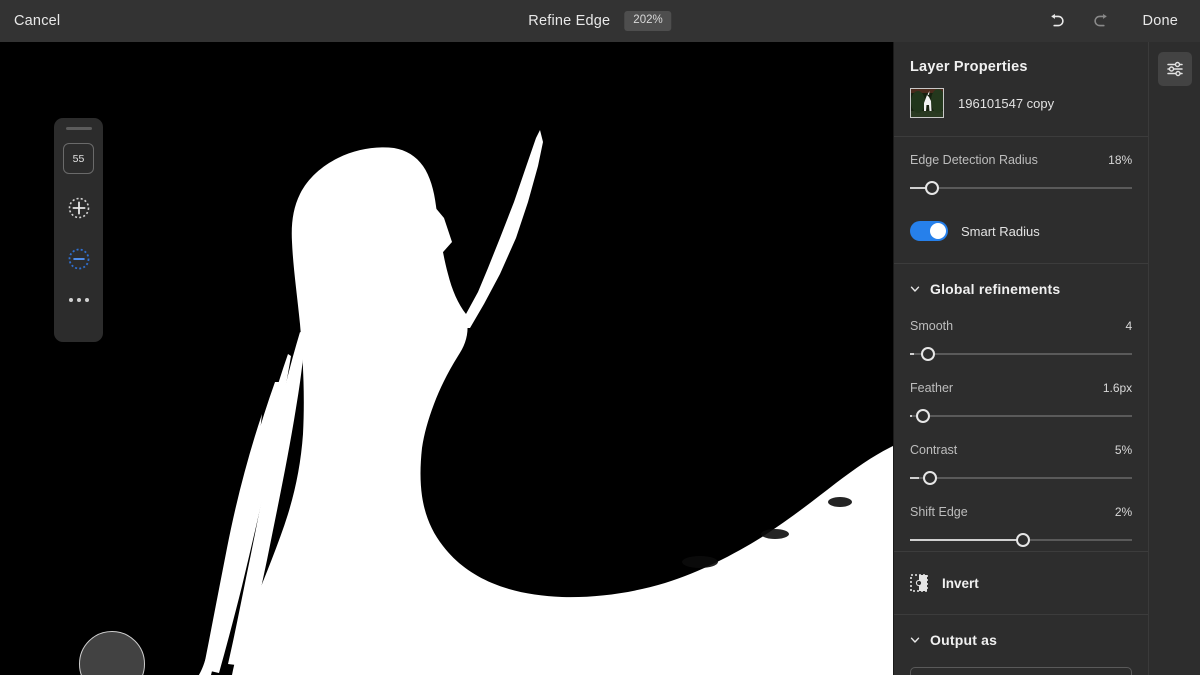 The height and width of the screenshot is (675, 1200). I want to click on contrast-value: 5%, so click(1123, 450).